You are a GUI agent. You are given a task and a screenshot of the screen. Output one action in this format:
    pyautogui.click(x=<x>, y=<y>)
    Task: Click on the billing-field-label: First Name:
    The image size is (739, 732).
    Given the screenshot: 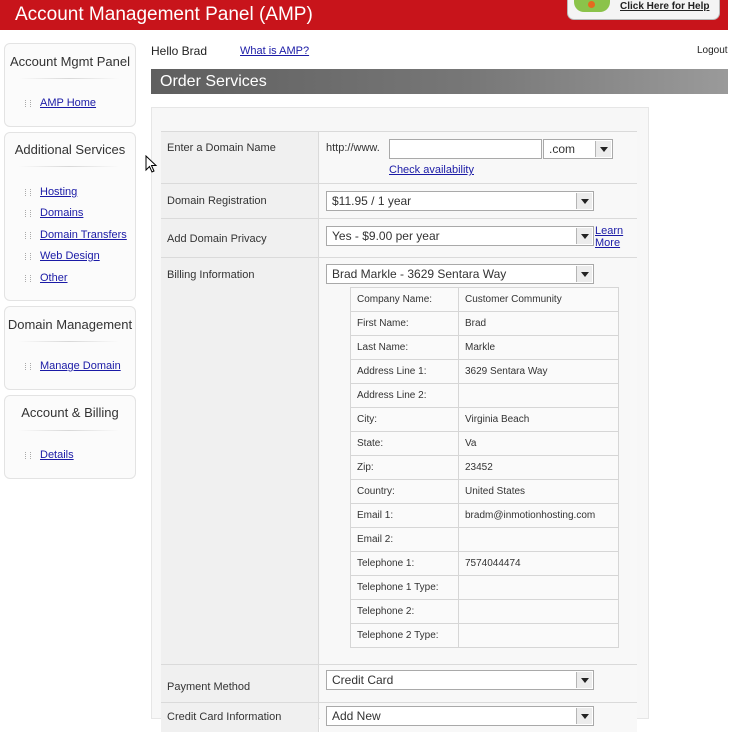 What is the action you would take?
    pyautogui.click(x=404, y=323)
    